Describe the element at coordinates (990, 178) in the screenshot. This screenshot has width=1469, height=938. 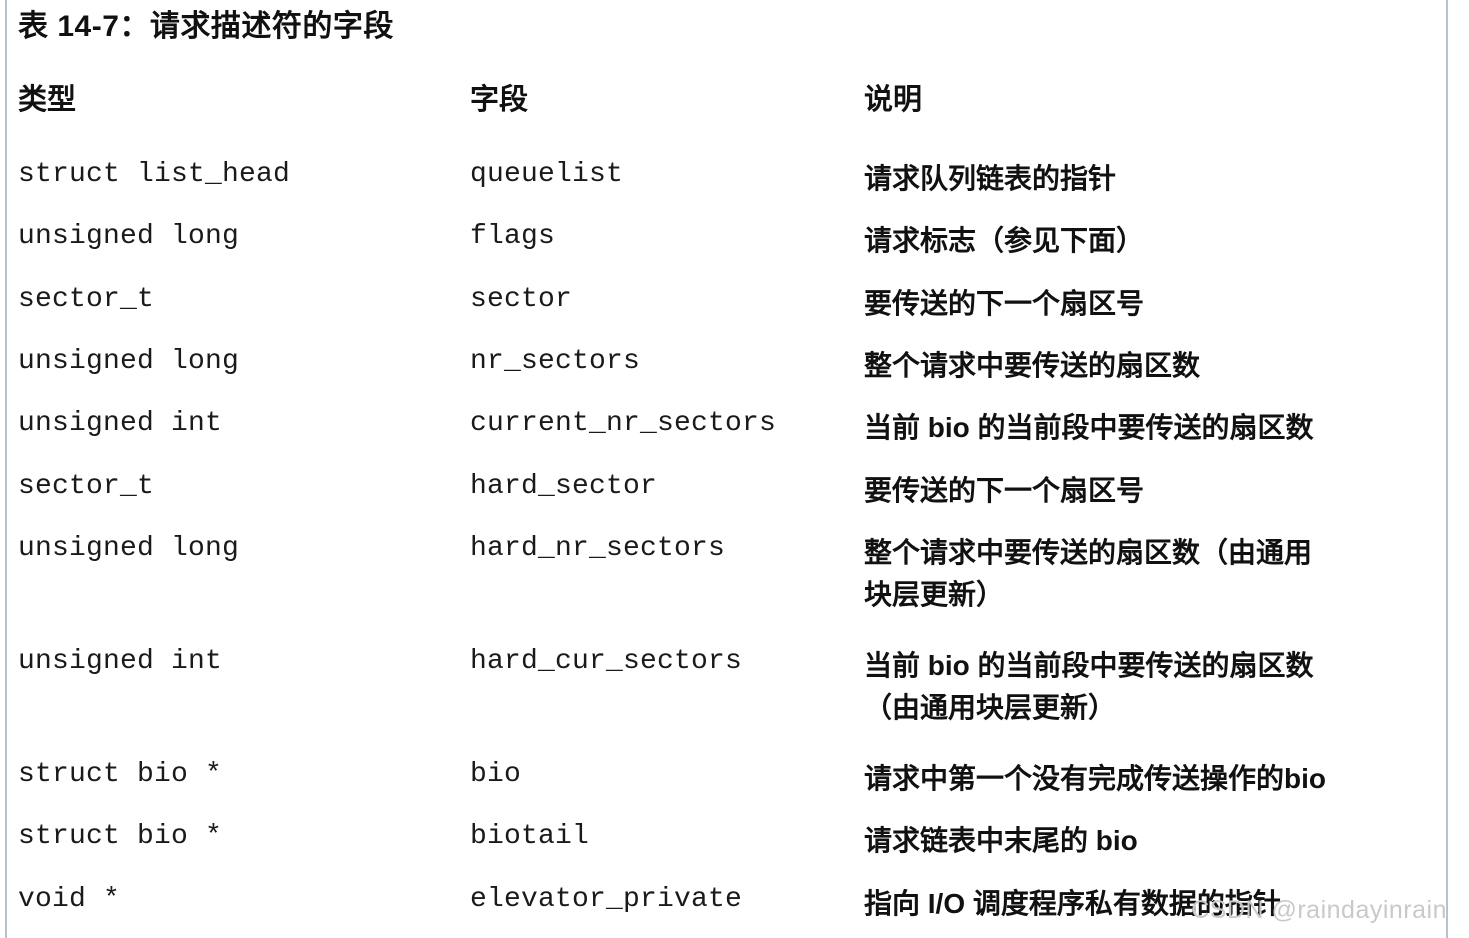
I see `cell-description: 请求队列链表的指针` at that location.